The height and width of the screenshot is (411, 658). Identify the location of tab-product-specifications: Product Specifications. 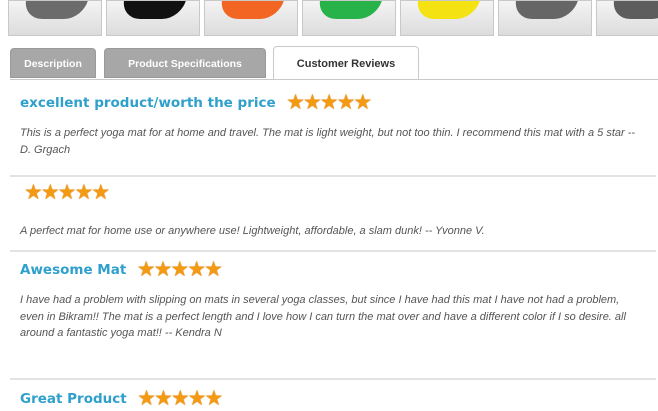
(185, 63).